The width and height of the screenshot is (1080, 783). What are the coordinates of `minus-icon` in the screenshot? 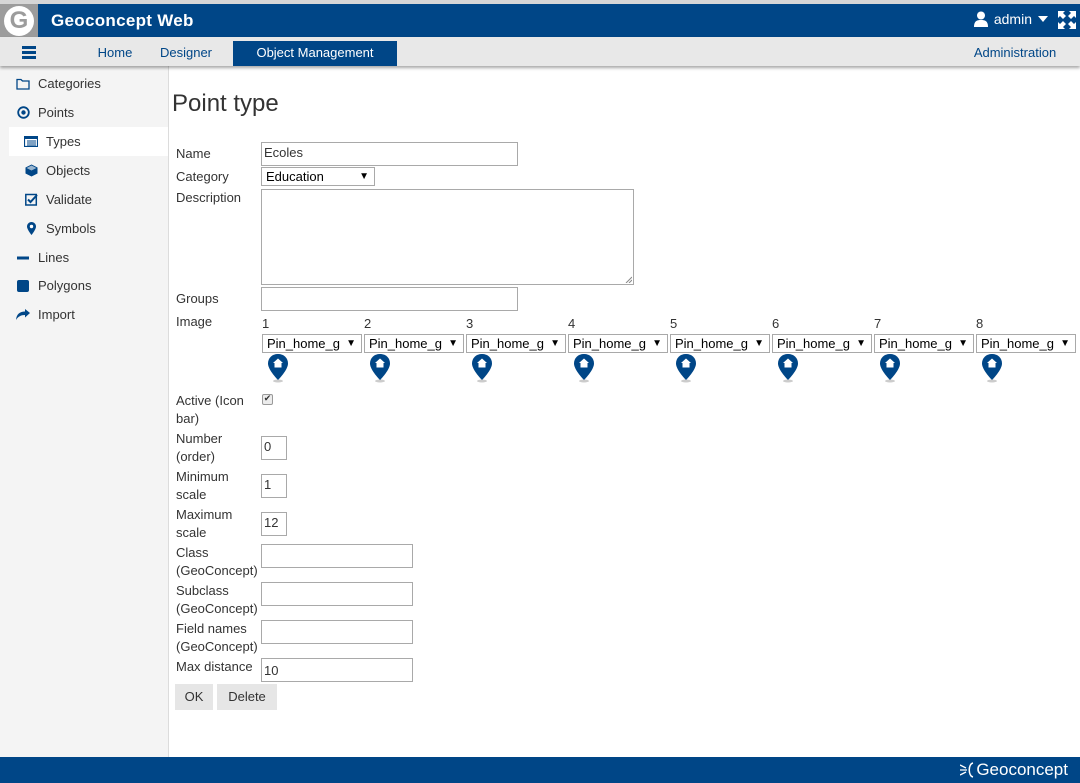 It's located at (23, 258).